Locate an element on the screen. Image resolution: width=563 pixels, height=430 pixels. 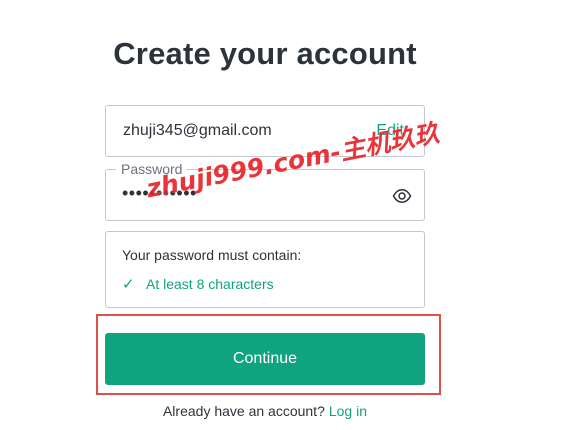
edit-email-link: Edit is located at coordinates (390, 131).